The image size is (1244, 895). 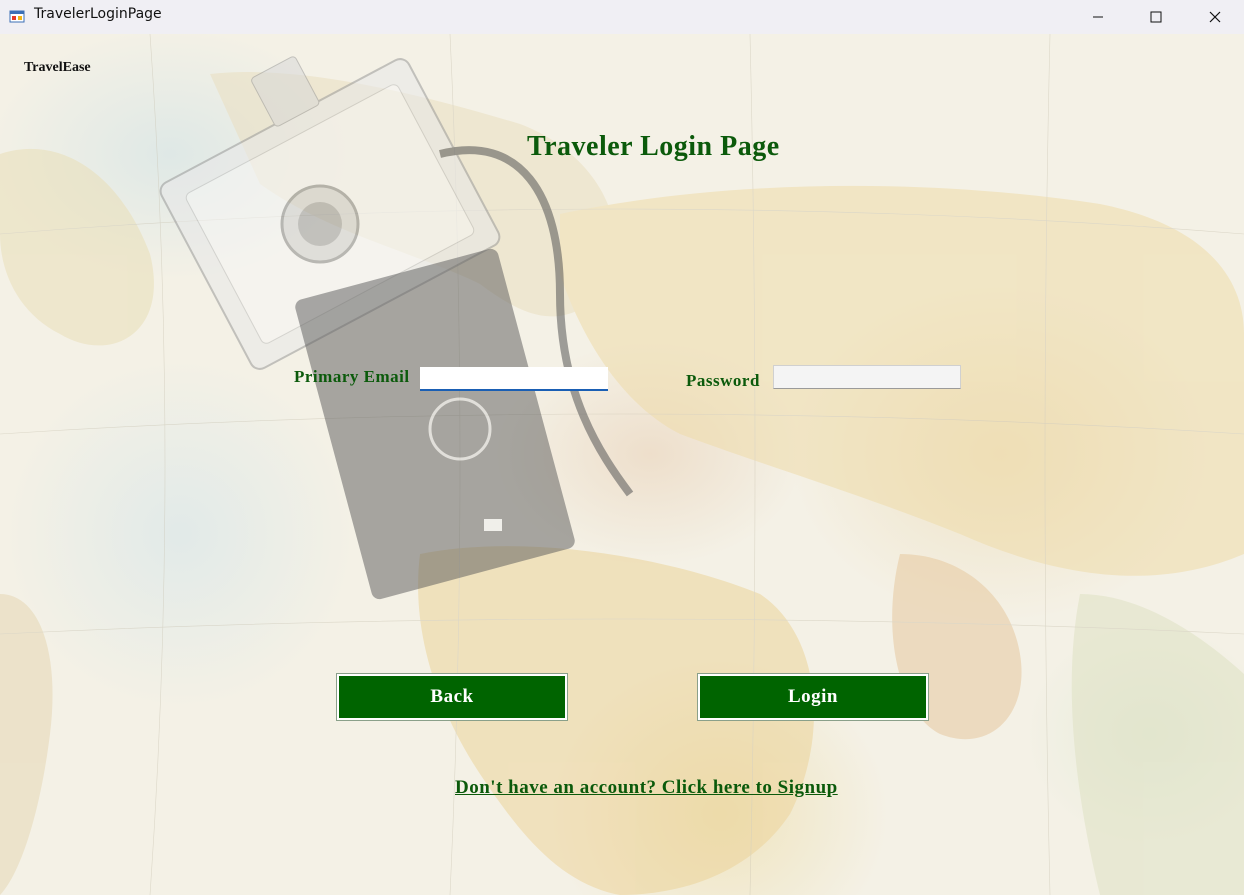 What do you see at coordinates (813, 697) in the screenshot?
I see `login-button: Login` at bounding box center [813, 697].